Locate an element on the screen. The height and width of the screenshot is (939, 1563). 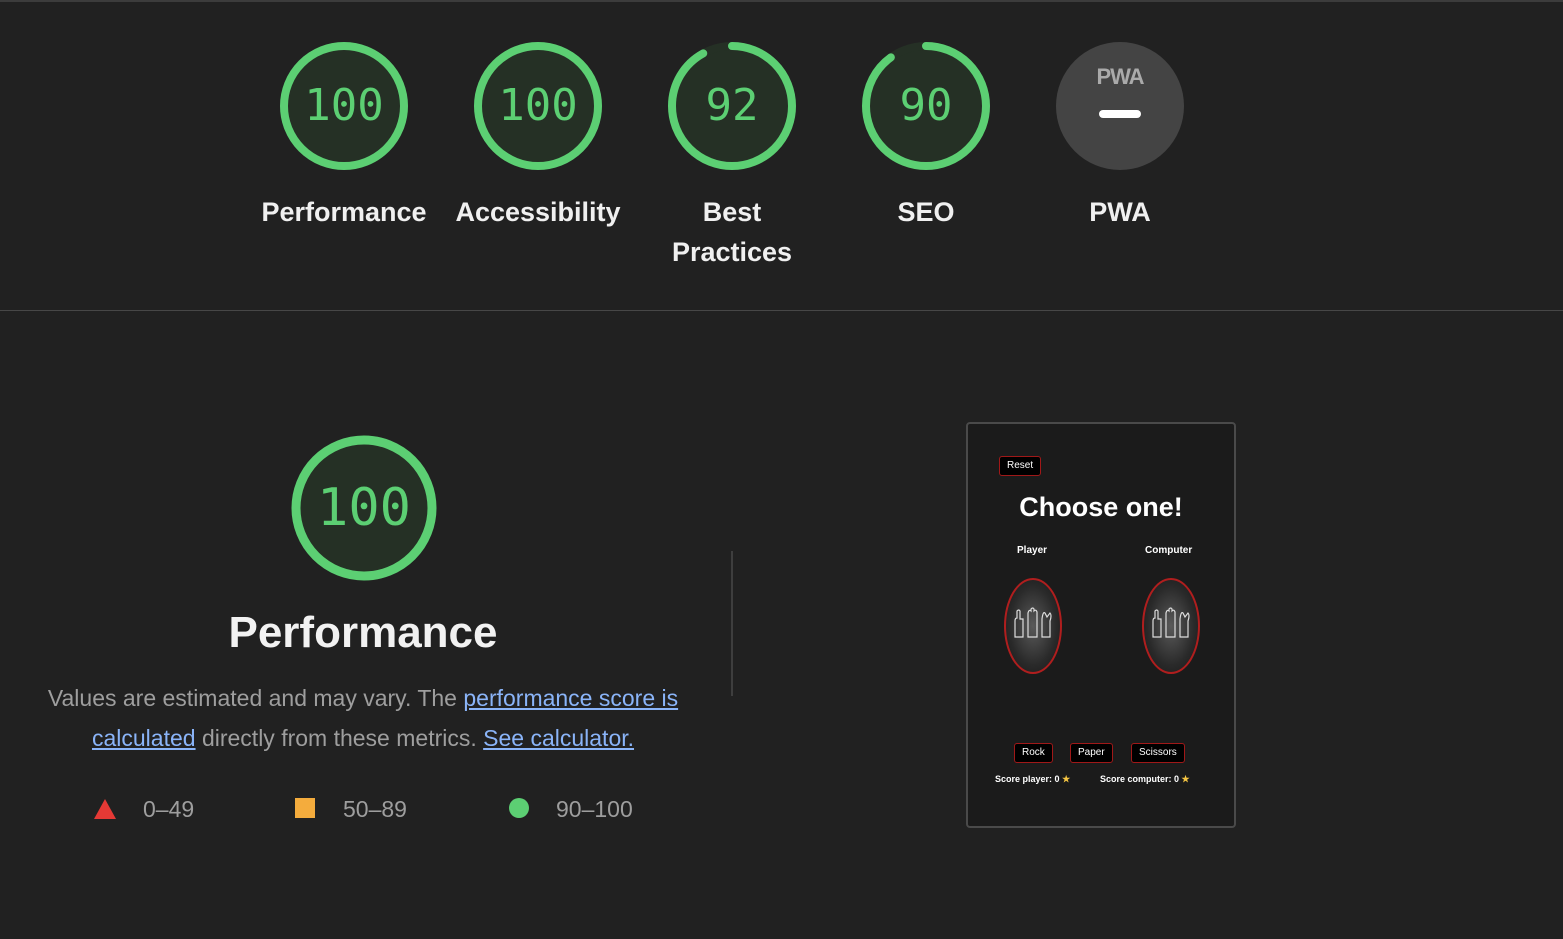
screenshot-title: Choose one! is located at coordinates (1101, 507).